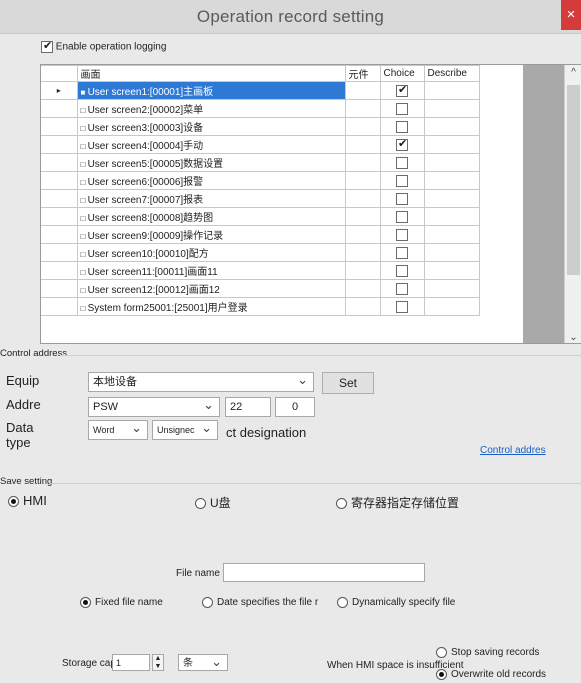  Describe the element at coordinates (211, 108) in the screenshot. I see `row-screen-name: □ User screen2:[00002]菜单` at that location.